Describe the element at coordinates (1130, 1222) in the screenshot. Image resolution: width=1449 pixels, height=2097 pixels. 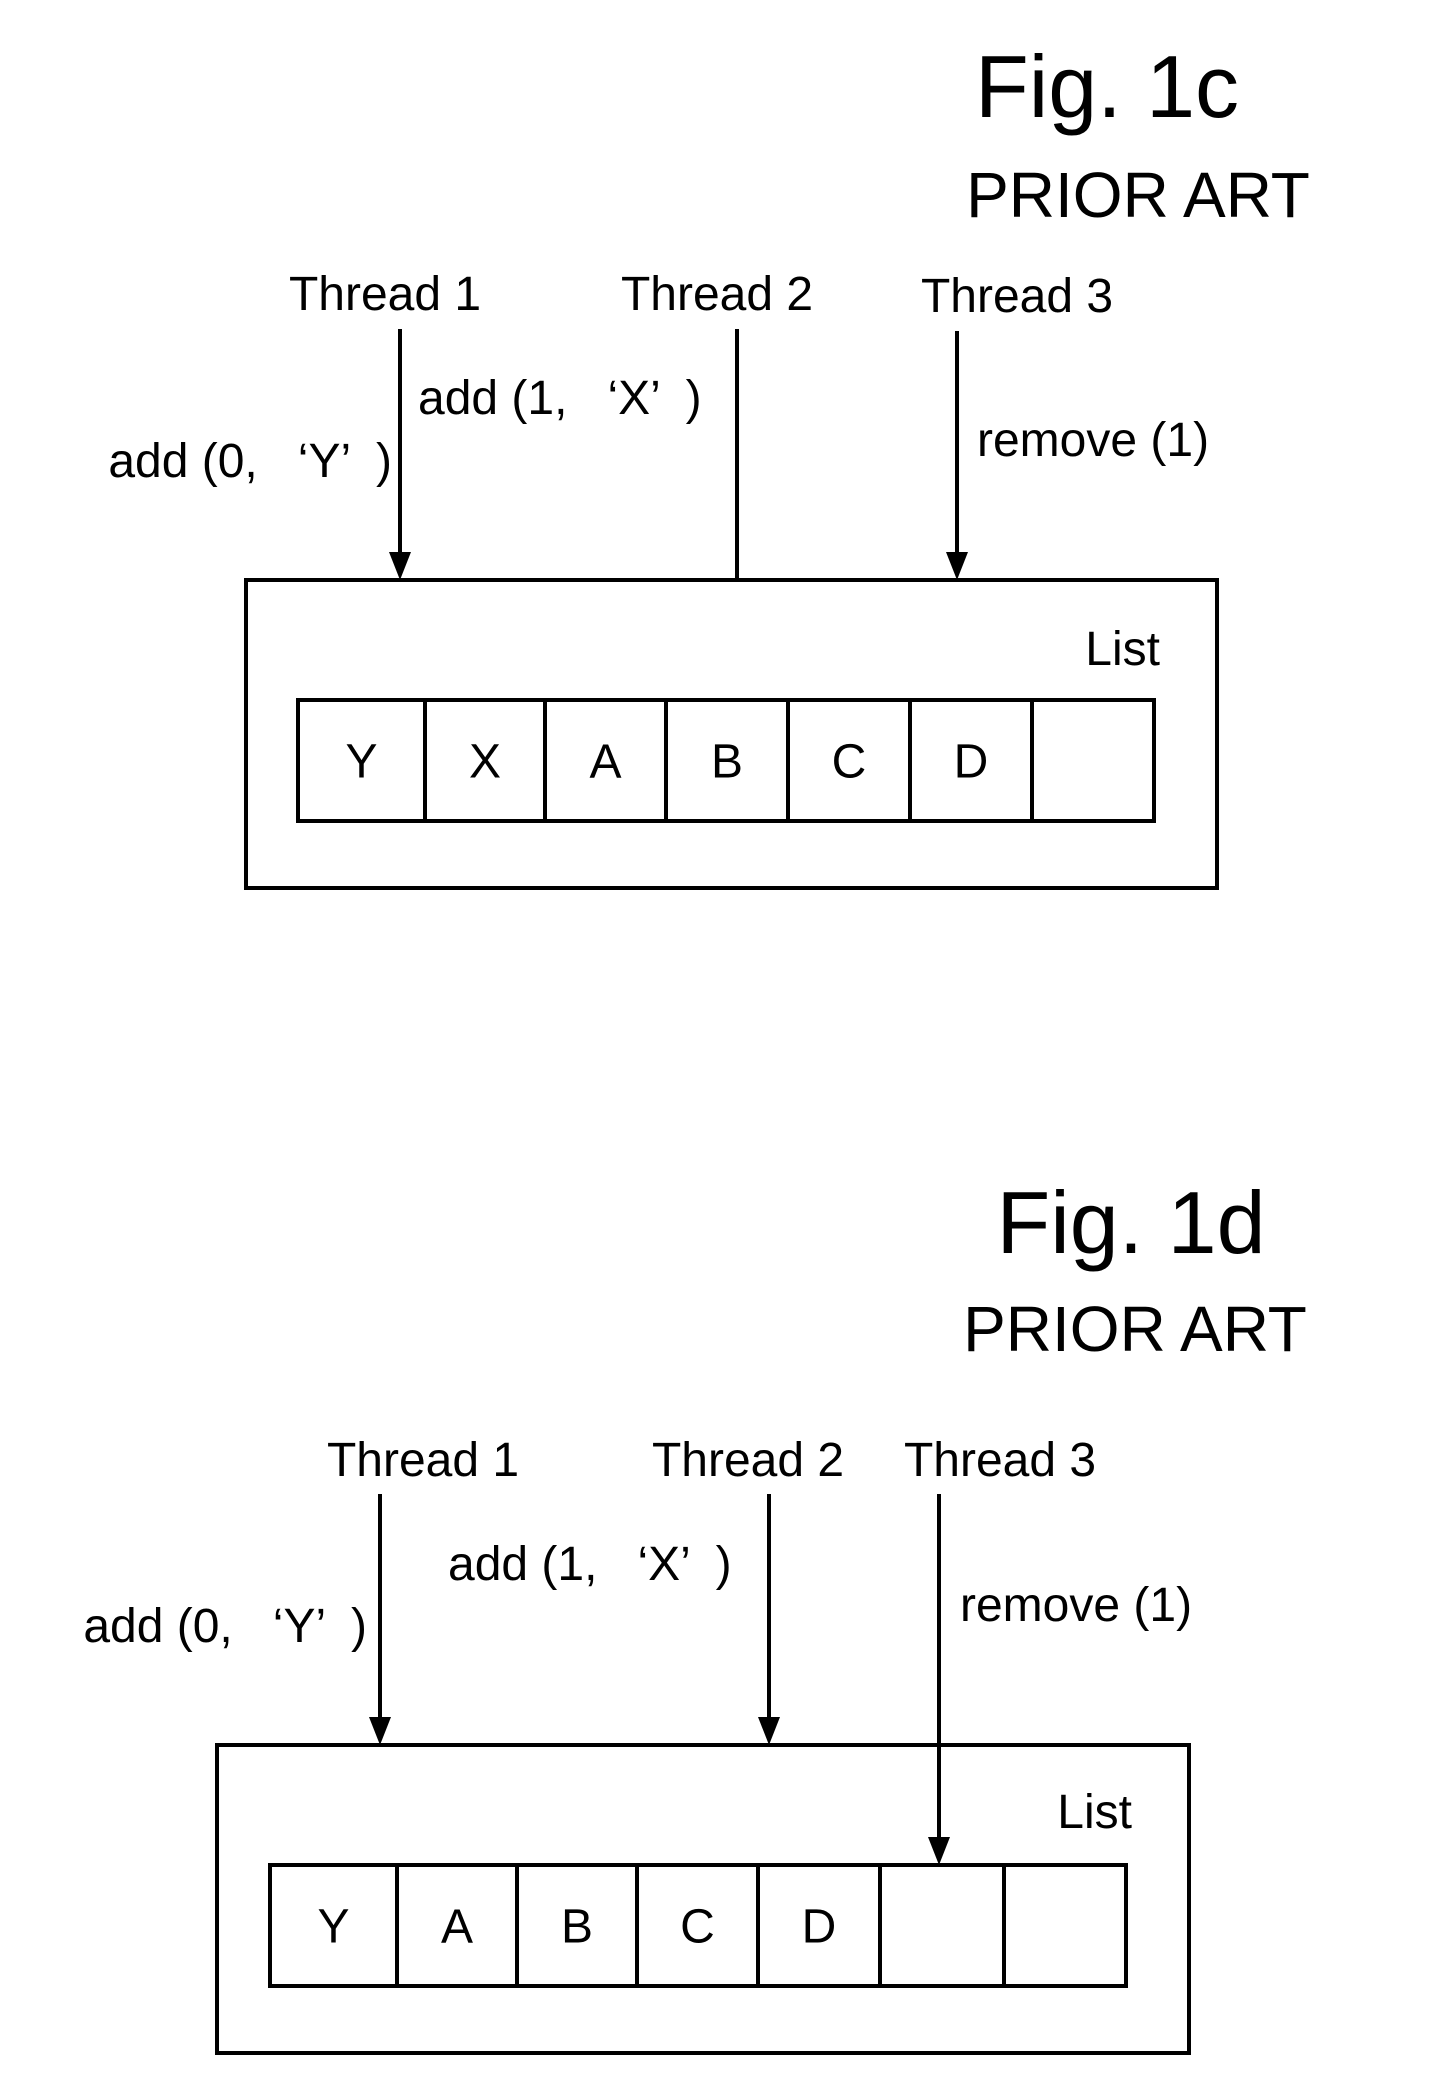
I see `figure-title: Fig. 1d` at that location.